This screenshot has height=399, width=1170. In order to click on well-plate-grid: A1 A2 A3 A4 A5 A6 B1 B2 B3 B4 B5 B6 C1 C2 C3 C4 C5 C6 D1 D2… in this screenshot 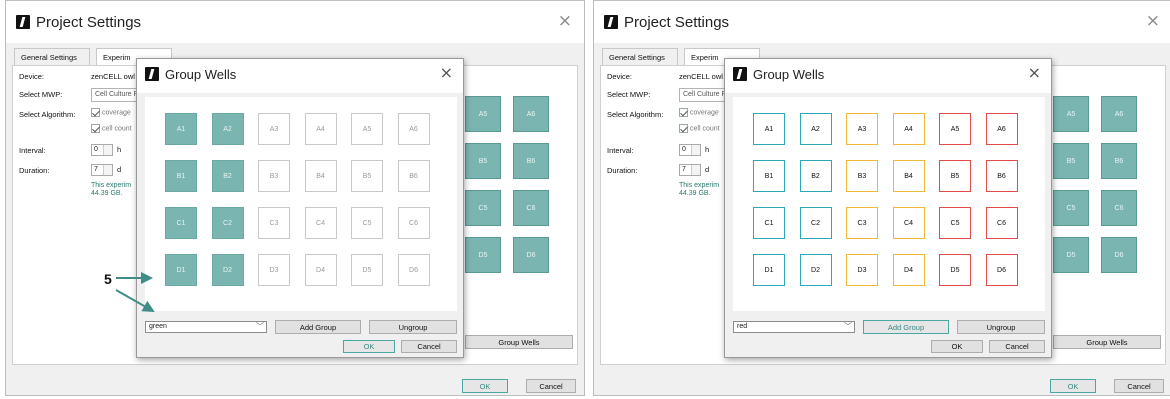, I will do `click(301, 204)`.